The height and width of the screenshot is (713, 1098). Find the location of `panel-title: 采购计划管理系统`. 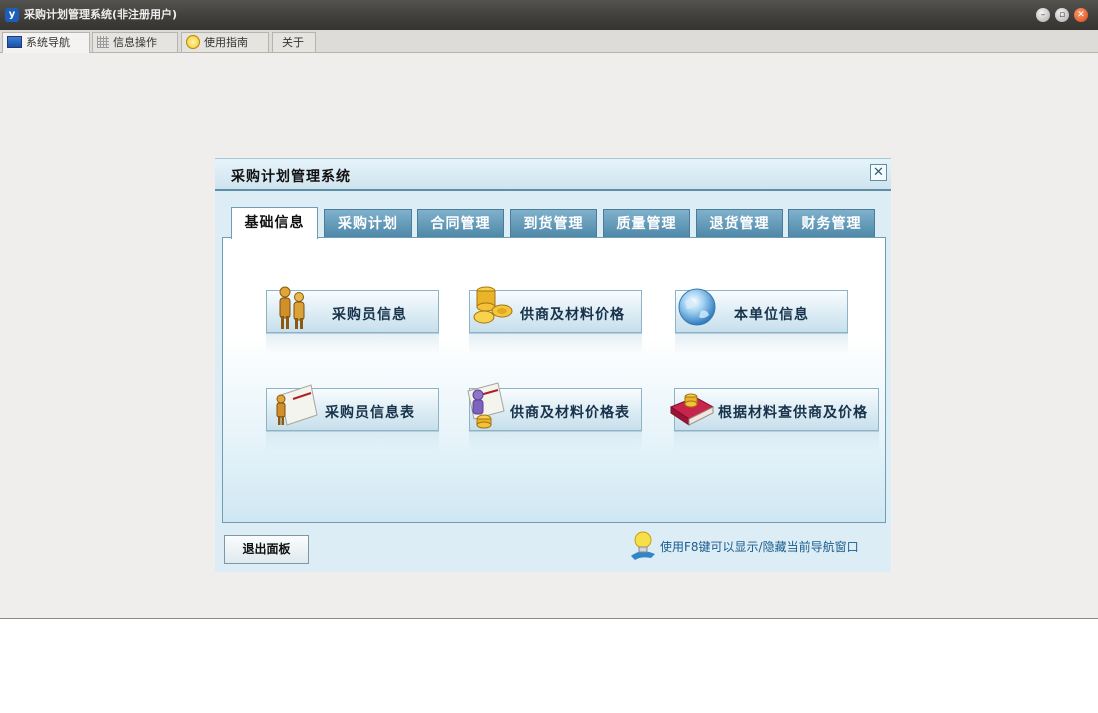

panel-title: 采购计划管理系统 is located at coordinates (291, 177).